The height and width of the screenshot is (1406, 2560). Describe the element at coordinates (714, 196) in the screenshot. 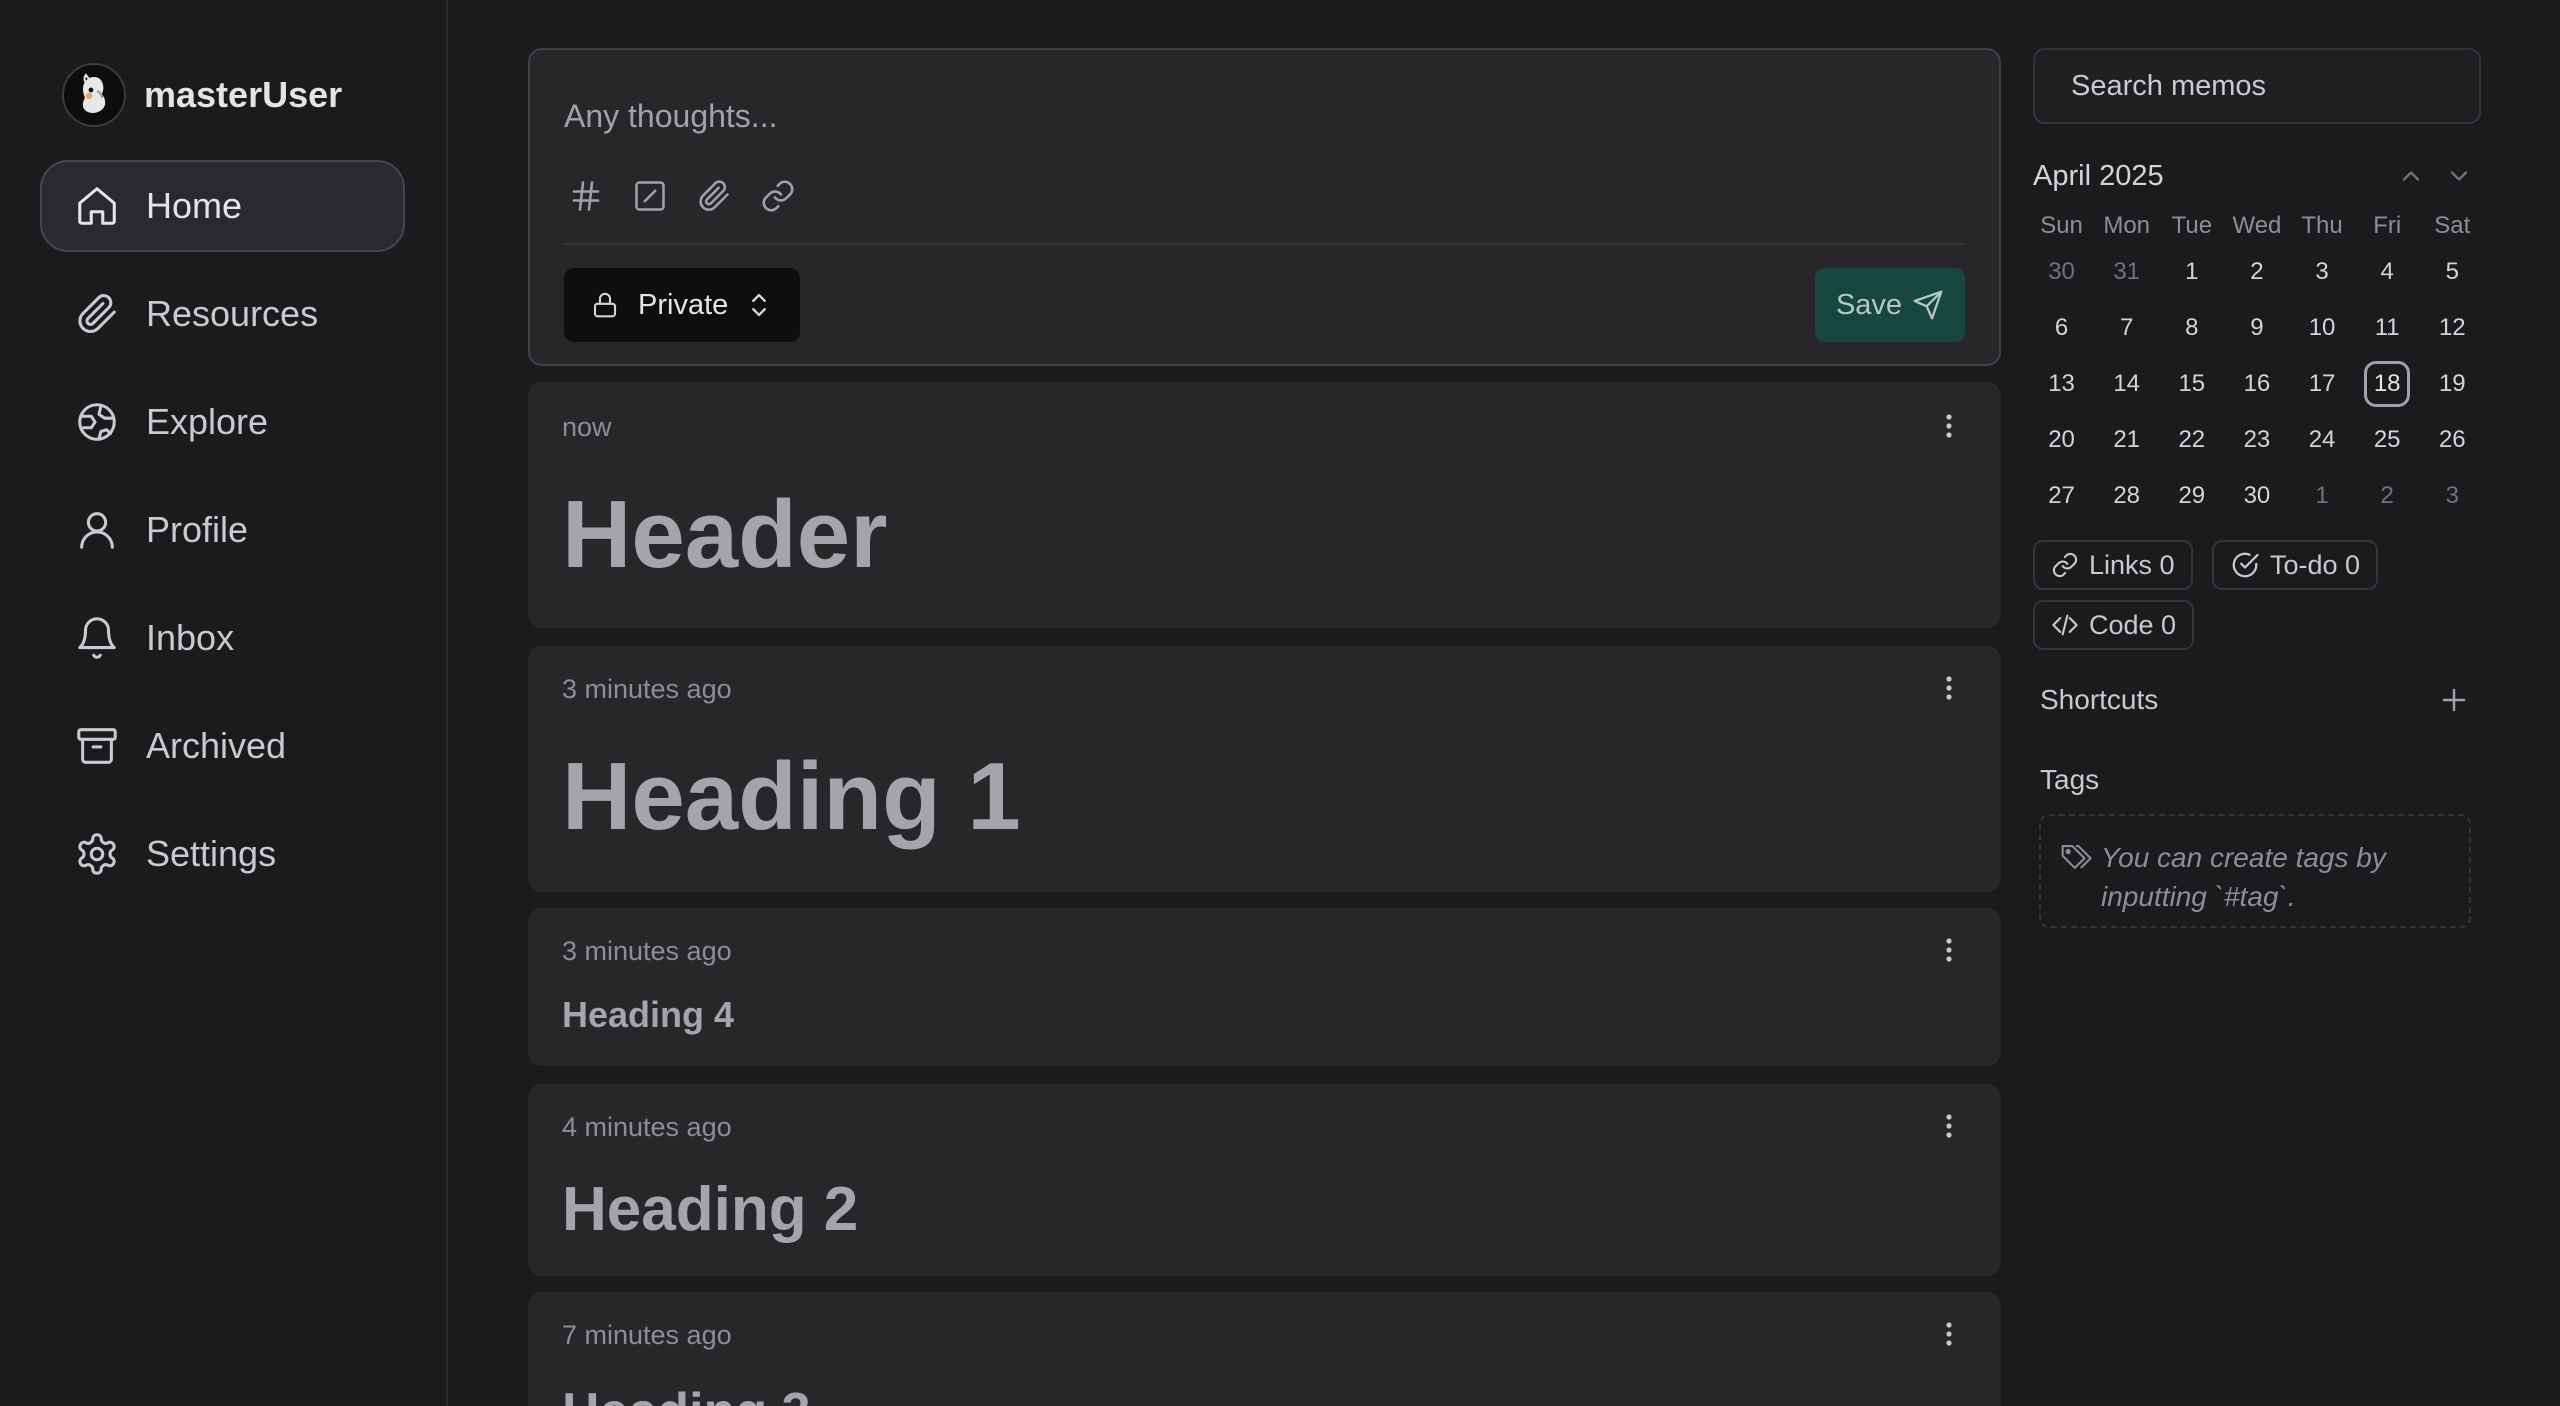

I see `paperclip-icon` at that location.